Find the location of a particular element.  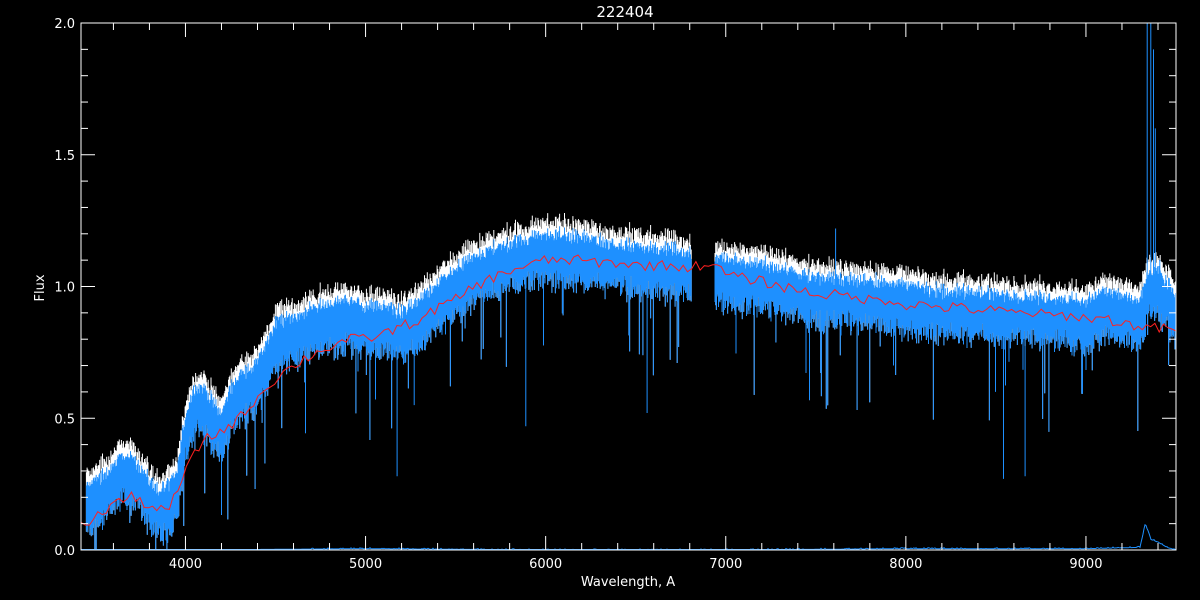

x-axis-title: Wavelength, A is located at coordinates (628, 582).